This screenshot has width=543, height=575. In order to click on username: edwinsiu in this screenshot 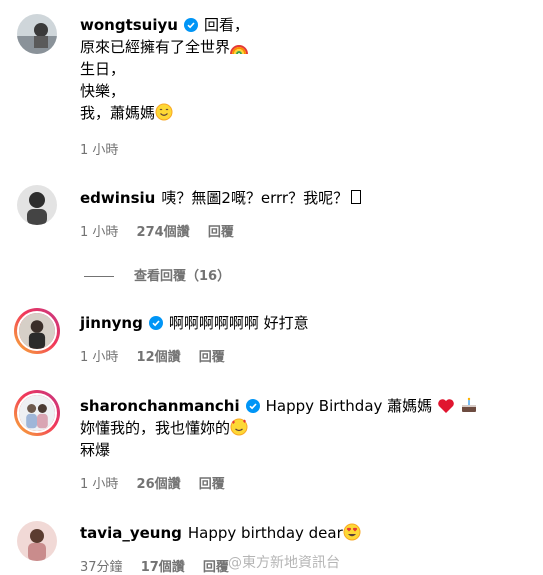, I will do `click(117, 198)`.